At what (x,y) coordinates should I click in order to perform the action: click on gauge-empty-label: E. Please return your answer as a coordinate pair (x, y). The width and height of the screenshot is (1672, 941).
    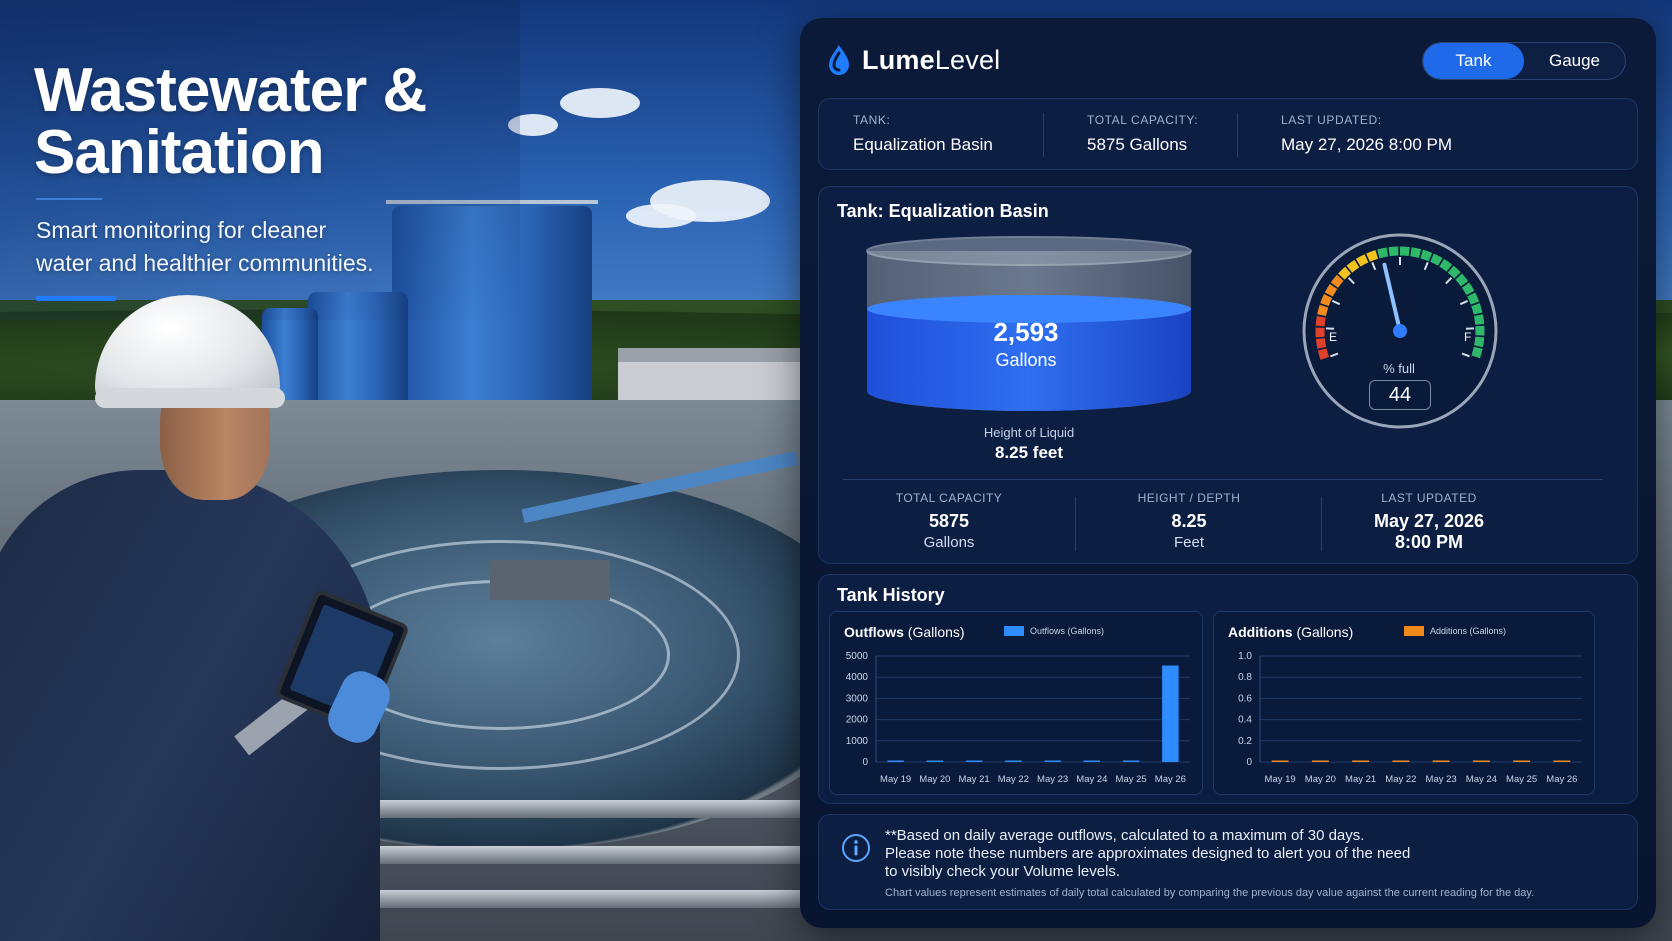
    Looking at the image, I should click on (1333, 337).